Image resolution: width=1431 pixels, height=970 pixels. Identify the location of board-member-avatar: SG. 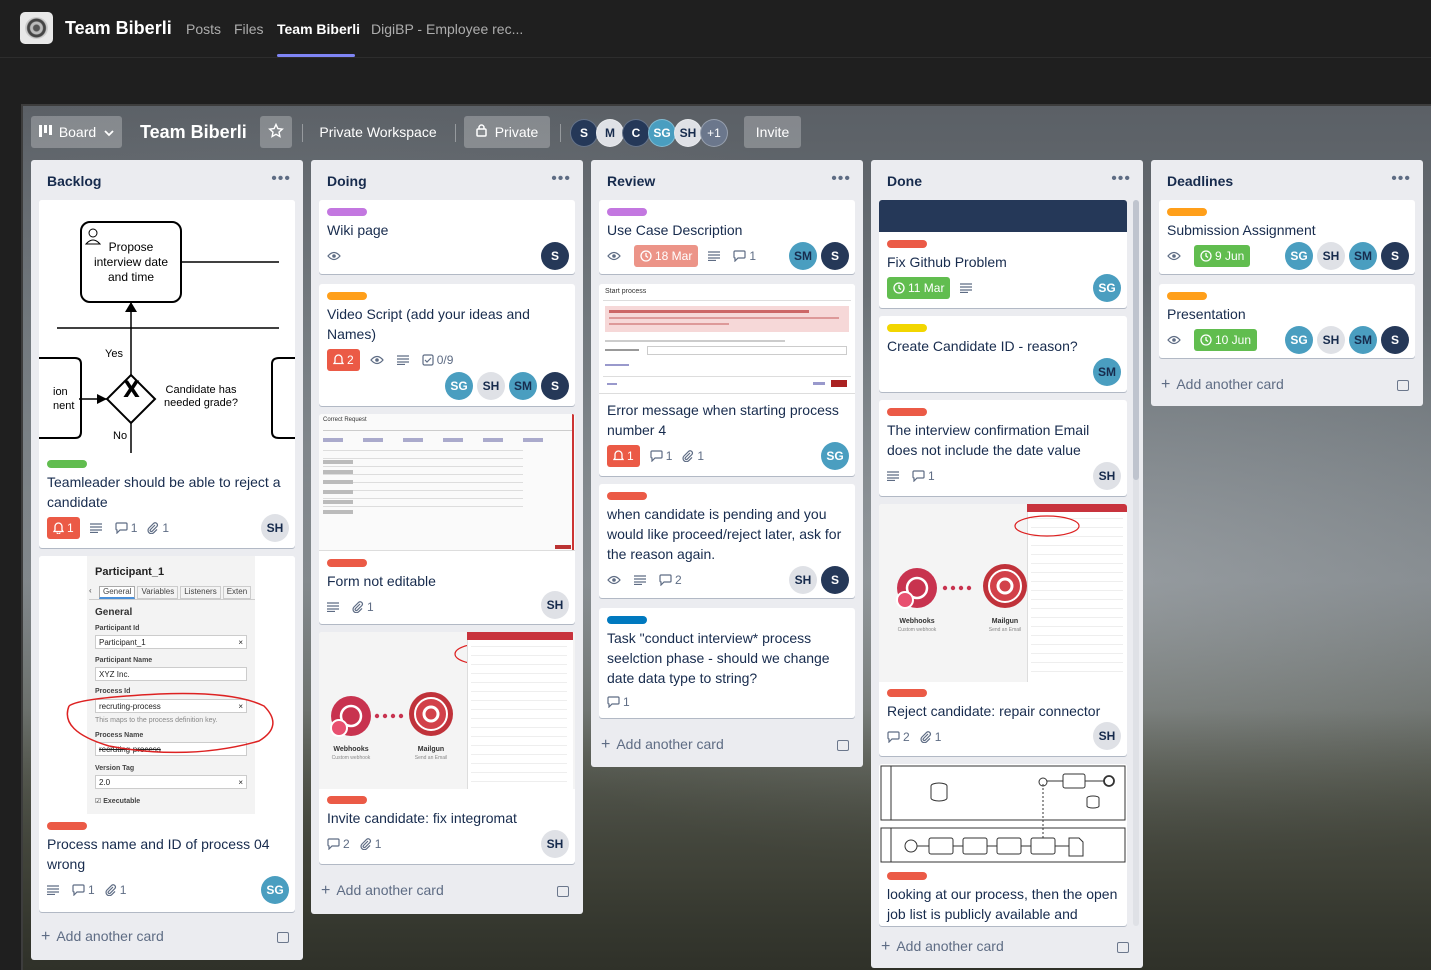
(662, 133).